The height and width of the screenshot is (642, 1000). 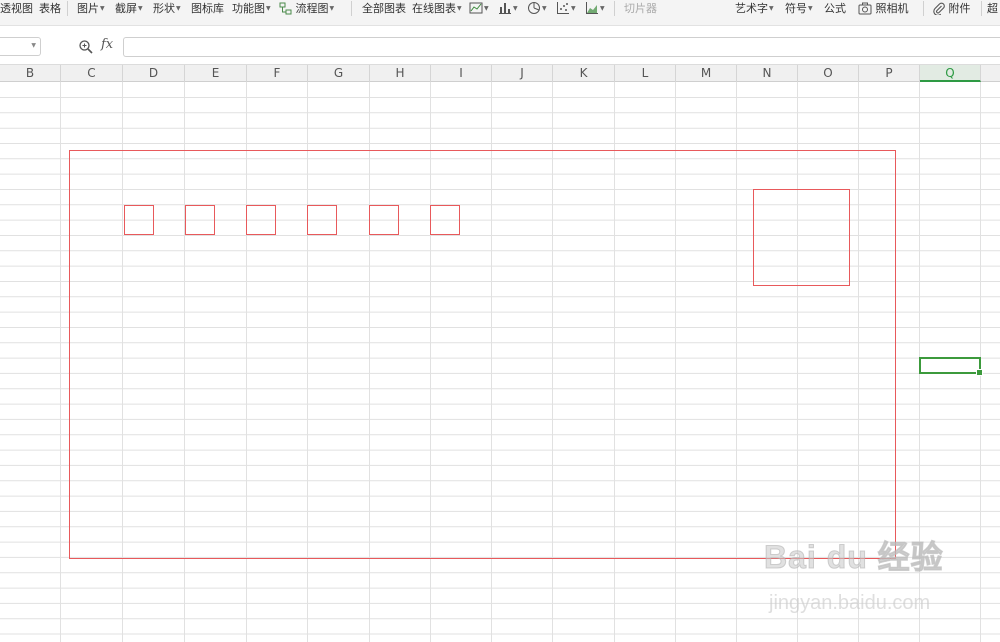 What do you see at coordinates (828, 73) in the screenshot?
I see `column-header-o: O` at bounding box center [828, 73].